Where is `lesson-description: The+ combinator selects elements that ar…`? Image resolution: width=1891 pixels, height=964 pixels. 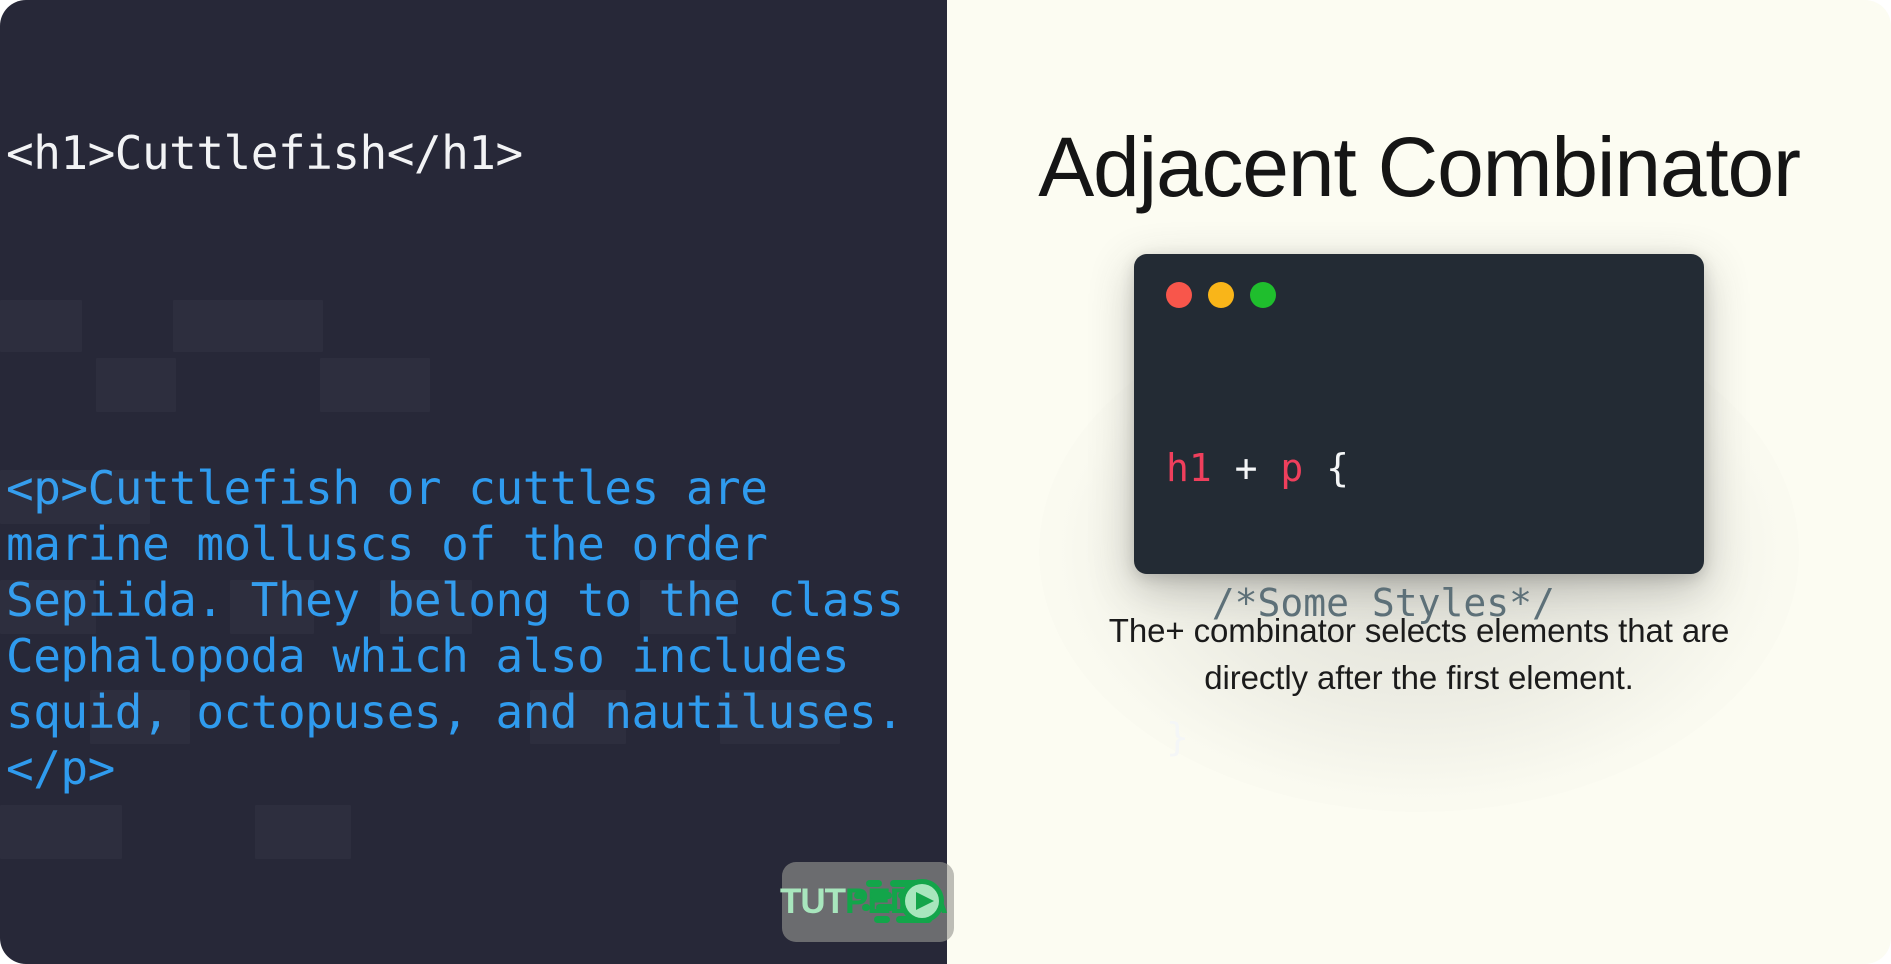 lesson-description: The+ combinator selects elements that ar… is located at coordinates (1419, 654).